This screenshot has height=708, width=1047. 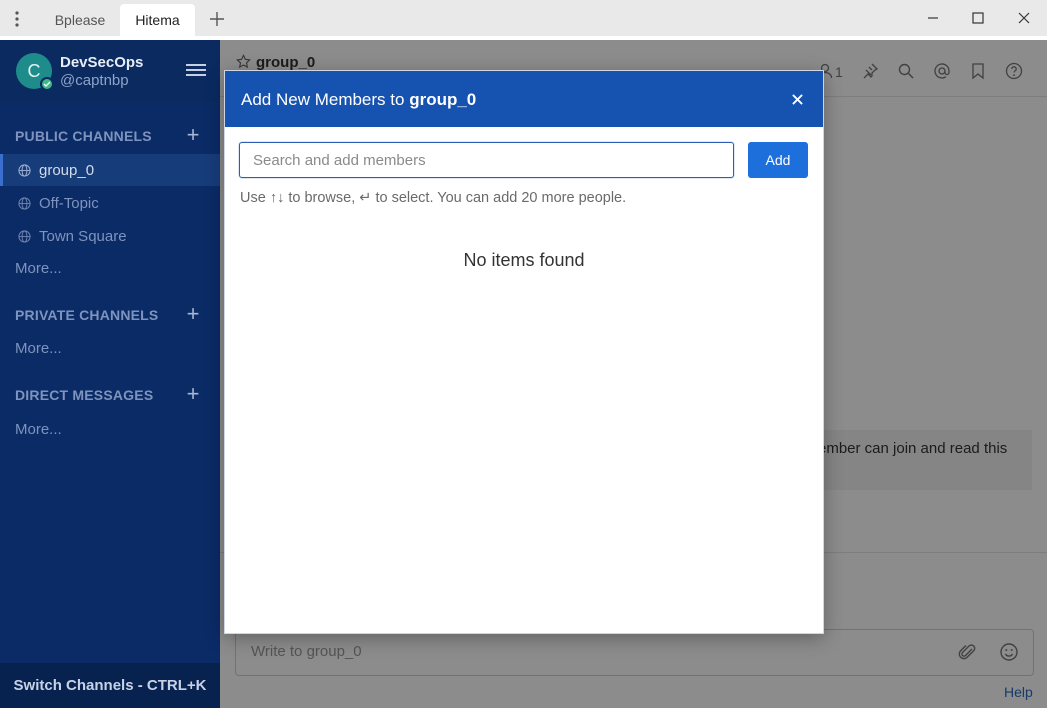 What do you see at coordinates (524, 99) in the screenshot?
I see `modal-header: Add New Members to group_0` at bounding box center [524, 99].